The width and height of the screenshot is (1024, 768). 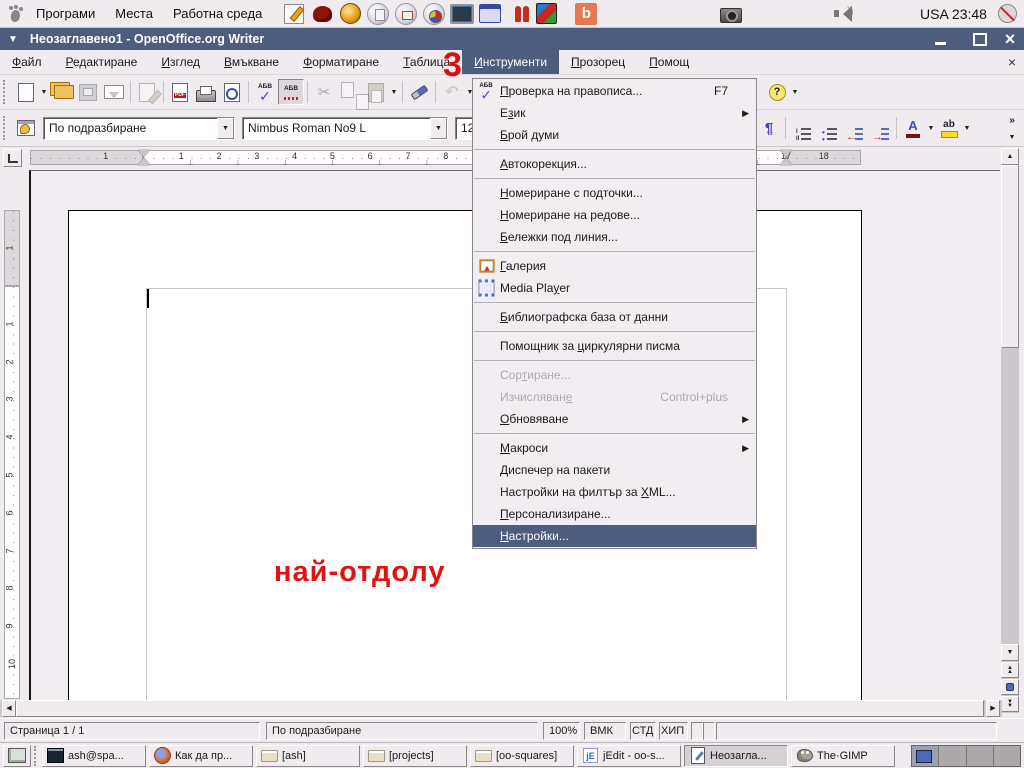 What do you see at coordinates (180, 62) in the screenshot?
I see `menu-Изглед: Изглед` at bounding box center [180, 62].